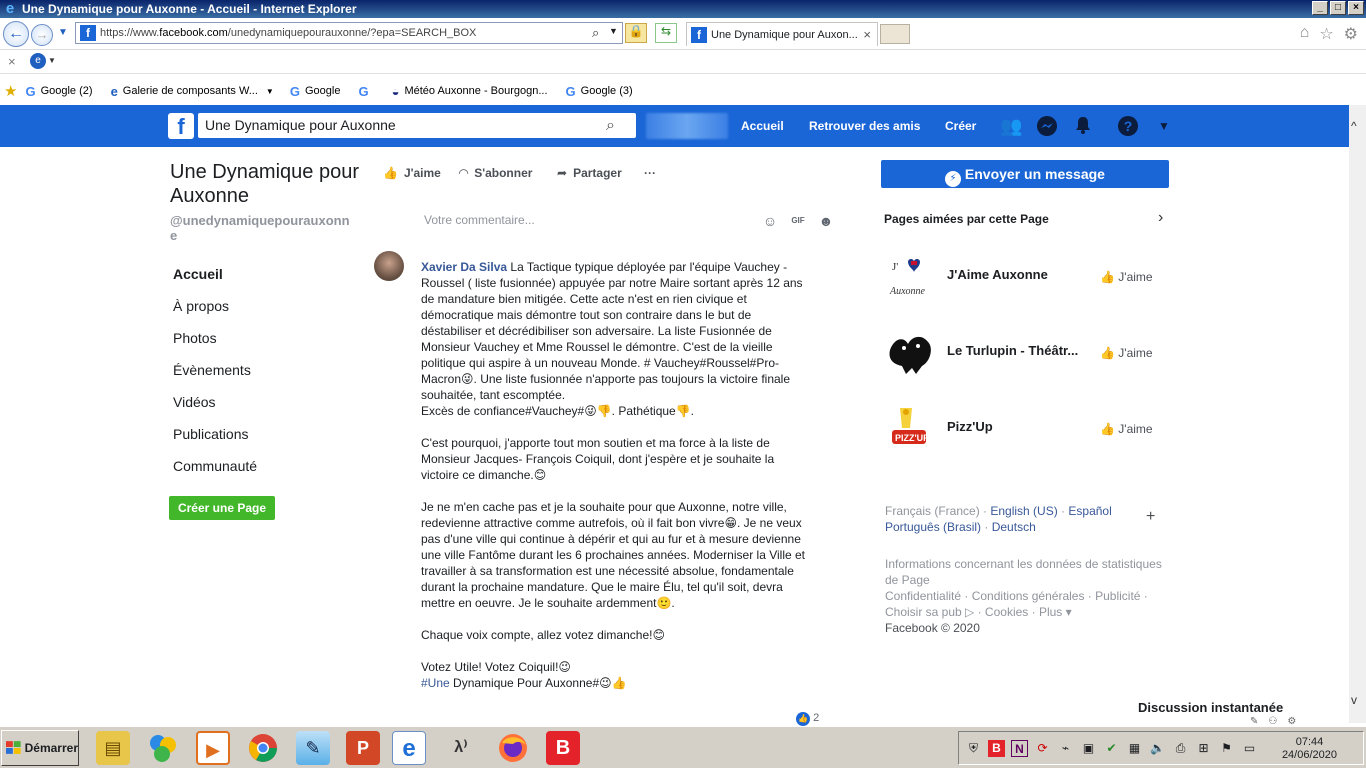  What do you see at coordinates (63, 32) in the screenshot?
I see `history-dropdown-icon: ▼` at bounding box center [63, 32].